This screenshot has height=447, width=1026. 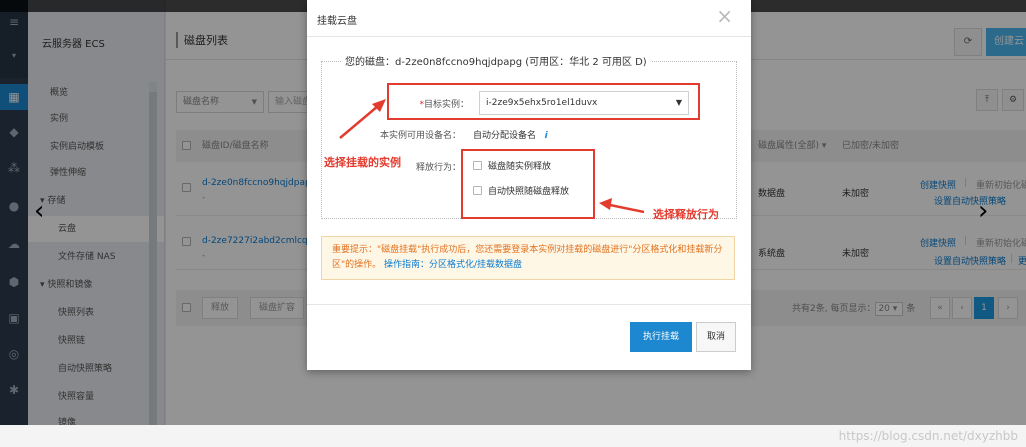 I want to click on arrow-to-release, so click(x=627, y=208).